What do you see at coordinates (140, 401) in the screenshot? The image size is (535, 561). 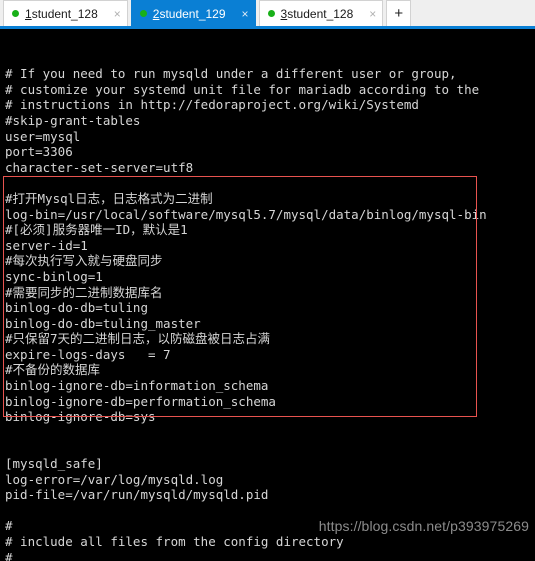 I see `terminal-line: binlog-ignore-db=performation_schema` at bounding box center [140, 401].